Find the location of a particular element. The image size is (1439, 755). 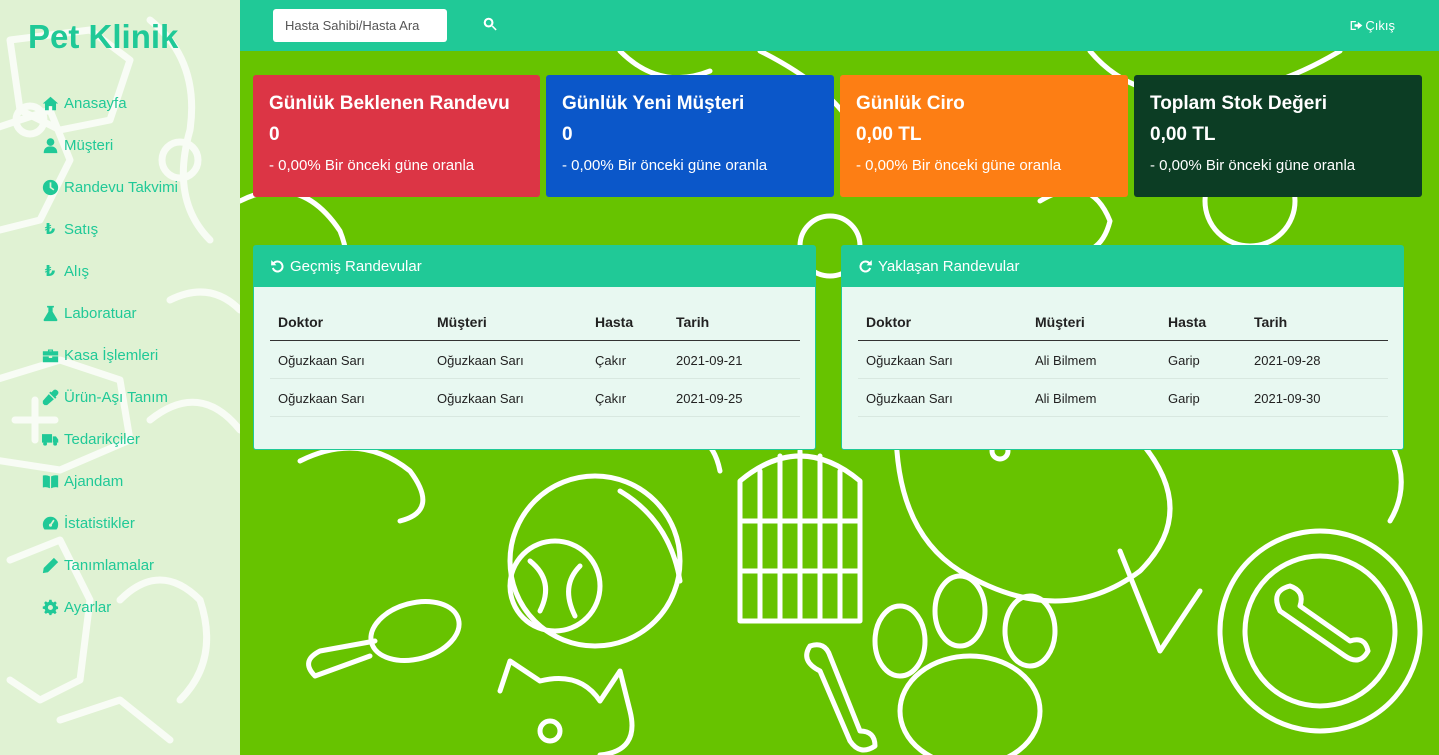

sidebar-item-randevu-takvimi: Randevu Takvimi is located at coordinates (109, 187).